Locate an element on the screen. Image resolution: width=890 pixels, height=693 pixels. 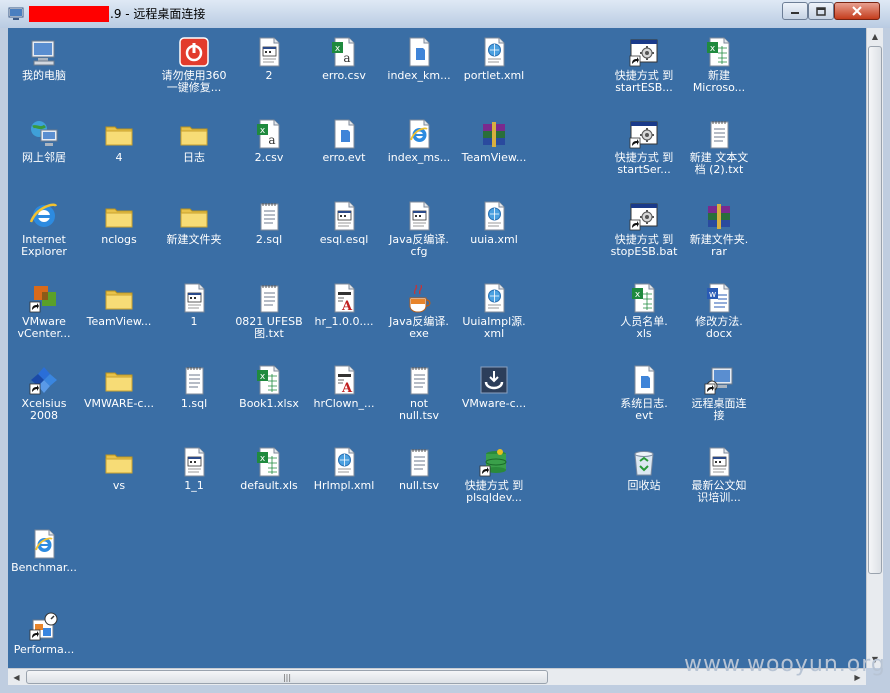
desktop-icon: 2.sql is located at coordinates (269, 236).